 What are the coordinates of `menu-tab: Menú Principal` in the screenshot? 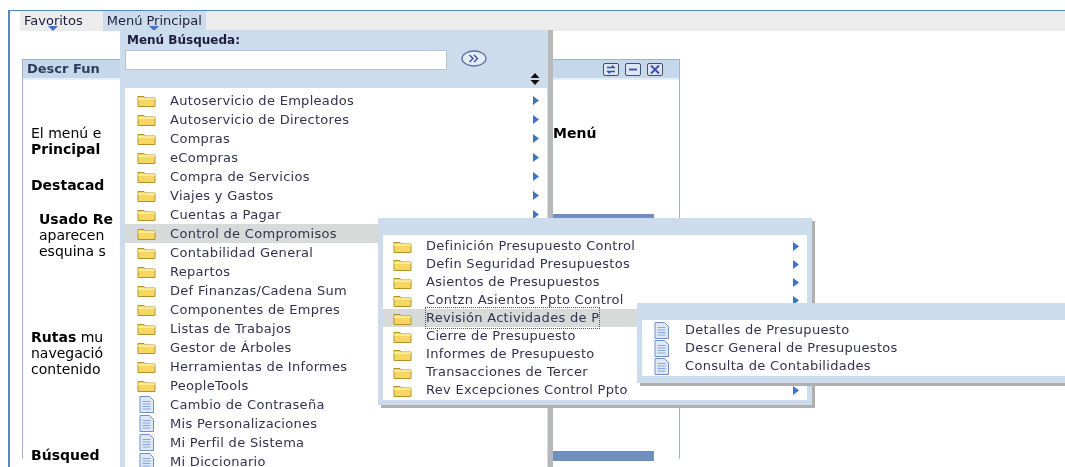 It's located at (154, 21).